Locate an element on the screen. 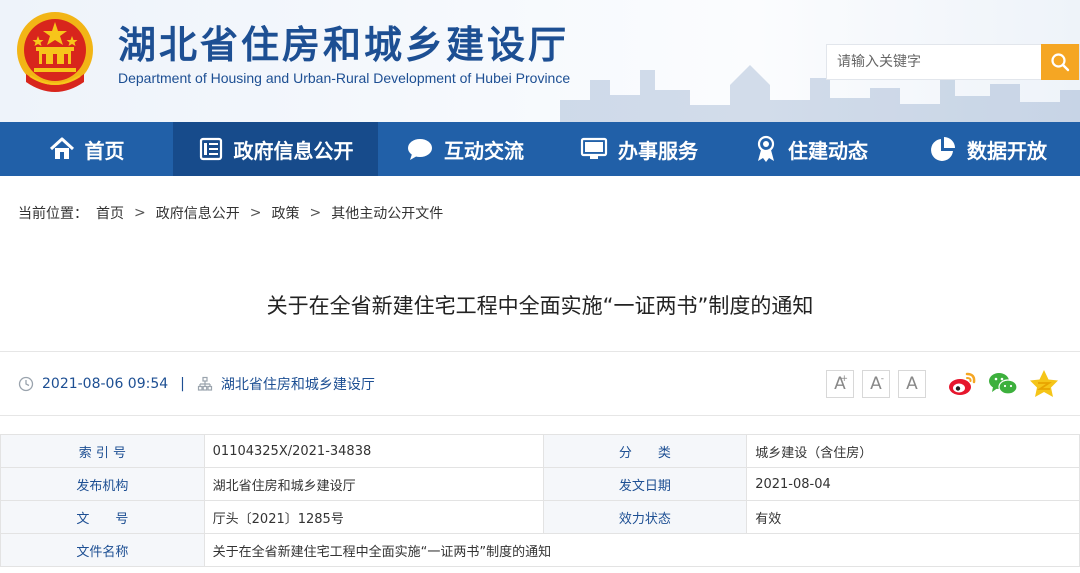 The width and height of the screenshot is (1080, 573). validity-label: 效力状态 is located at coordinates (645, 517).